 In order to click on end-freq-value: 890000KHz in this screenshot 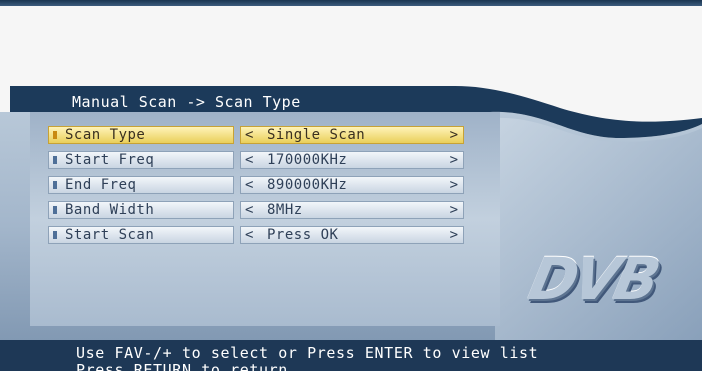, I will do `click(307, 185)`.